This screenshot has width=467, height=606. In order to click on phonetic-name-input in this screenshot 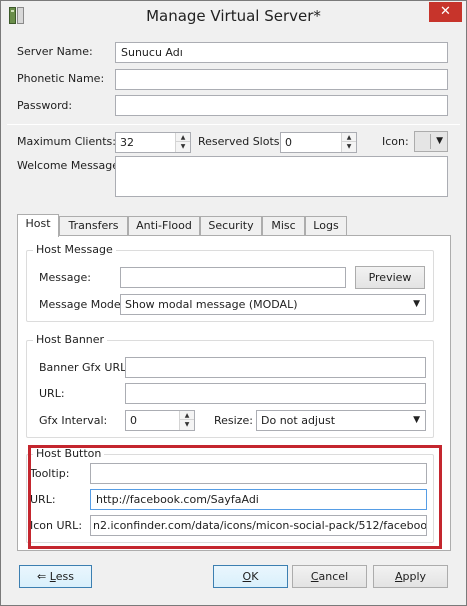, I will do `click(281, 79)`.